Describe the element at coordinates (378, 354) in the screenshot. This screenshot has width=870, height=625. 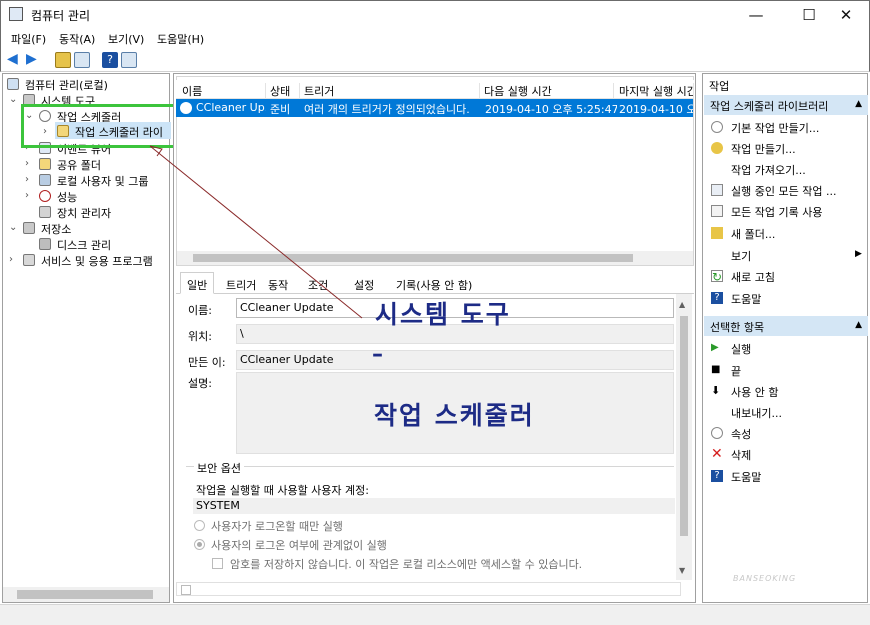
I see `annotation-dash: –` at that location.